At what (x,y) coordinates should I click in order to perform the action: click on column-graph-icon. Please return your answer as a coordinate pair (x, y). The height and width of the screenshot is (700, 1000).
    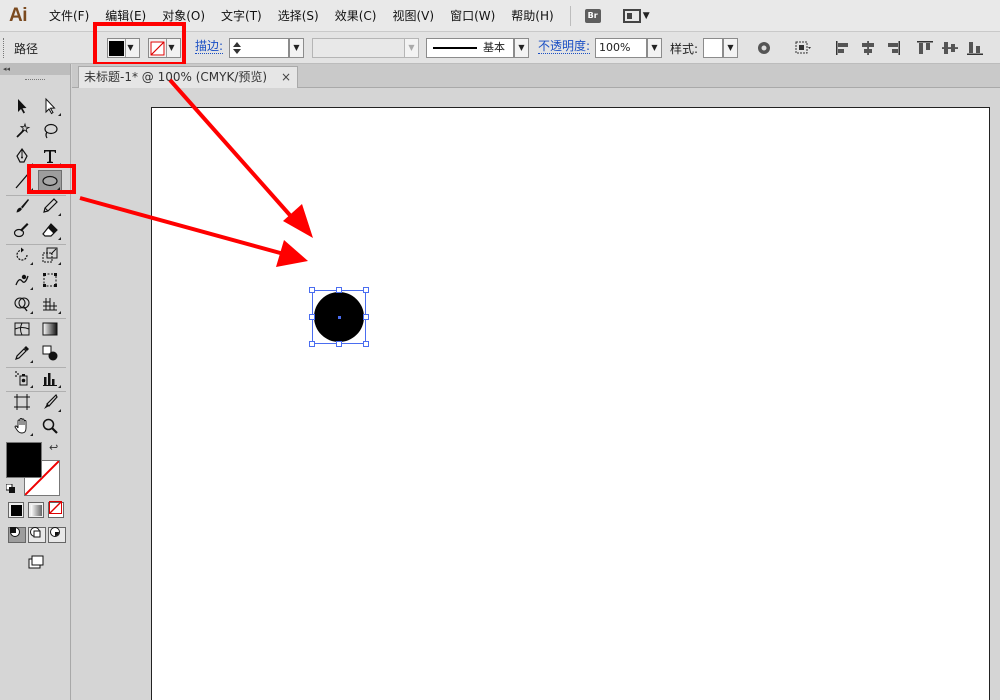
    Looking at the image, I should click on (50, 379).